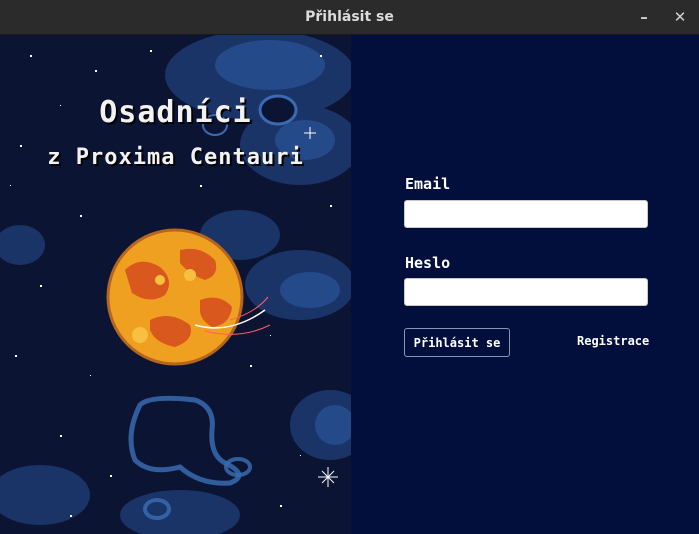  Describe the element at coordinates (428, 184) in the screenshot. I see `email-label: Email` at that location.